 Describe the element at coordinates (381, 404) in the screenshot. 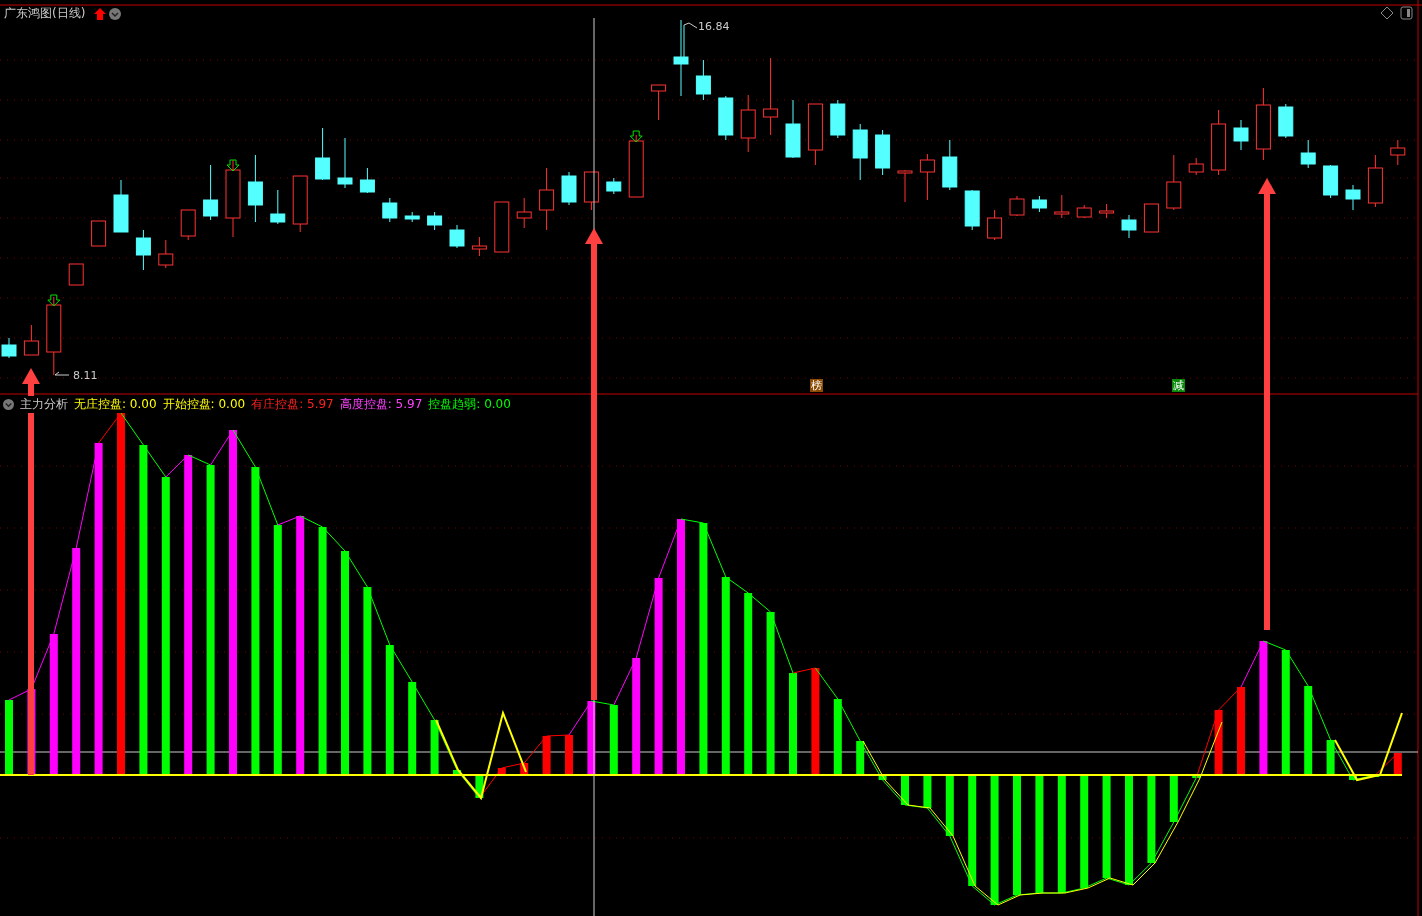

I see `indicator-value: 高度控盘: 5.97` at that location.